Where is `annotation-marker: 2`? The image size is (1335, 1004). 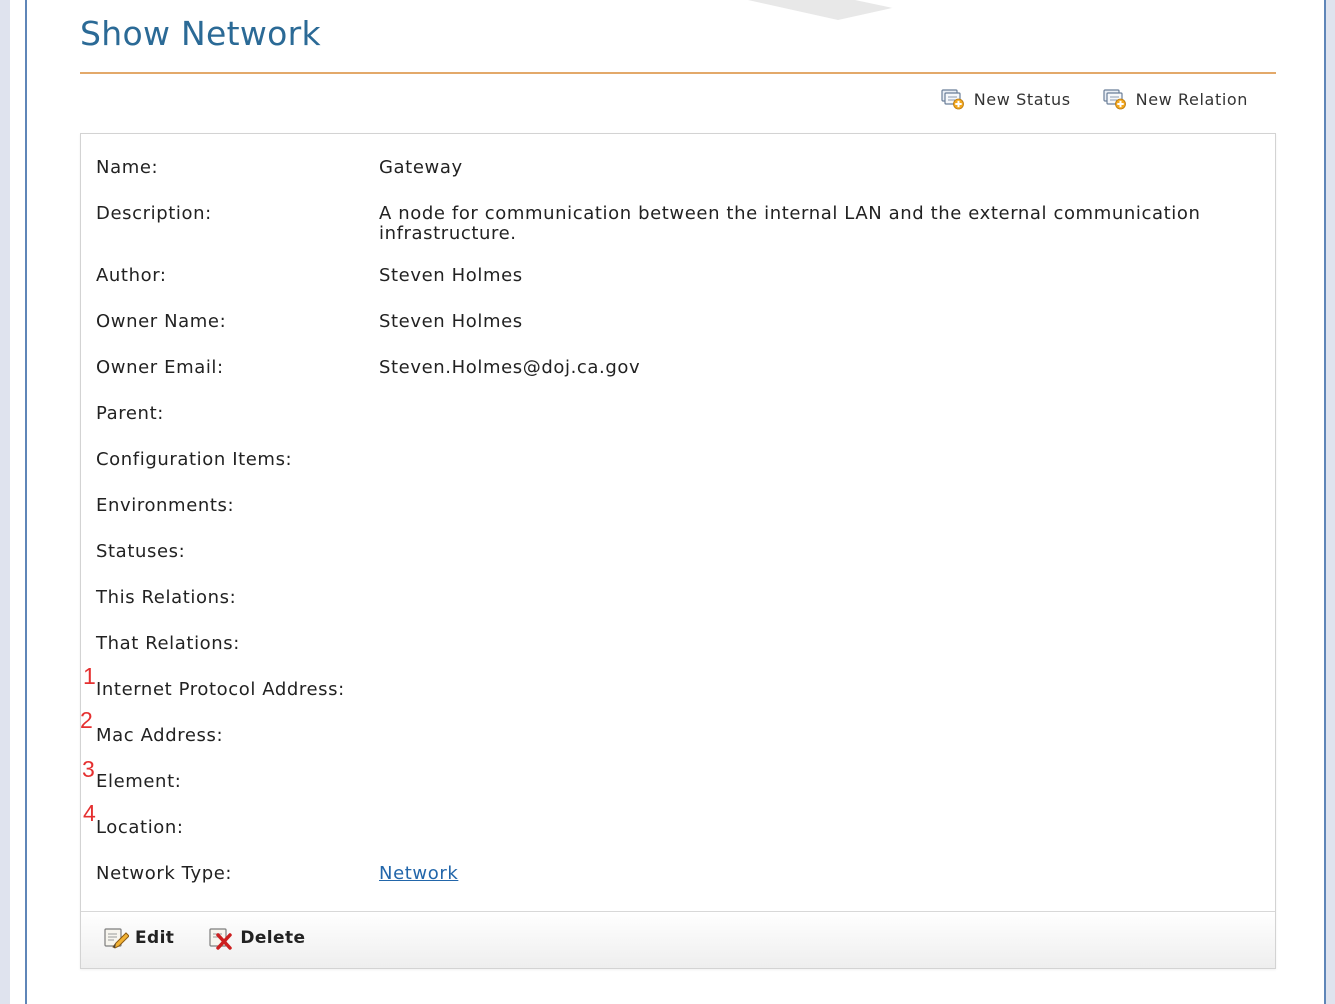 annotation-marker: 2 is located at coordinates (86, 720).